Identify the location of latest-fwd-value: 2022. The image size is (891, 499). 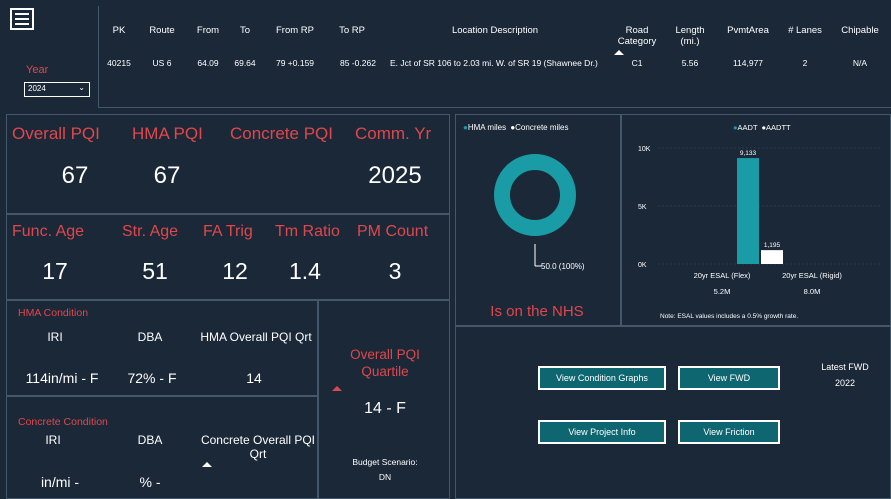
(845, 383).